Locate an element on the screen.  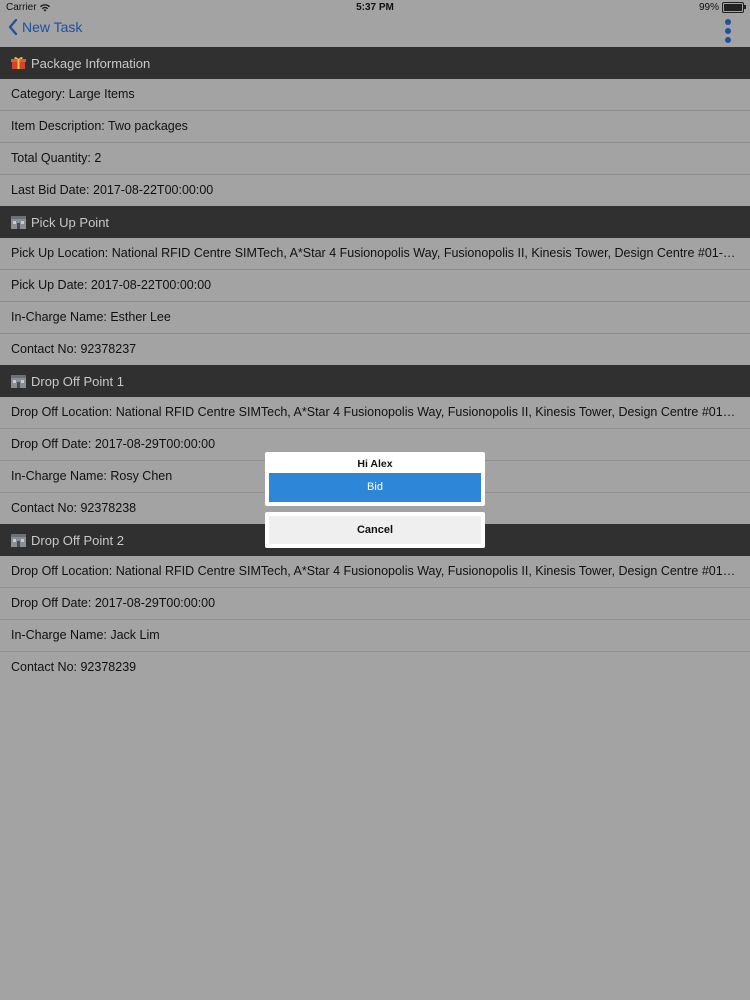
detail-row: Total Quantity: 2 is located at coordinates (375, 159).